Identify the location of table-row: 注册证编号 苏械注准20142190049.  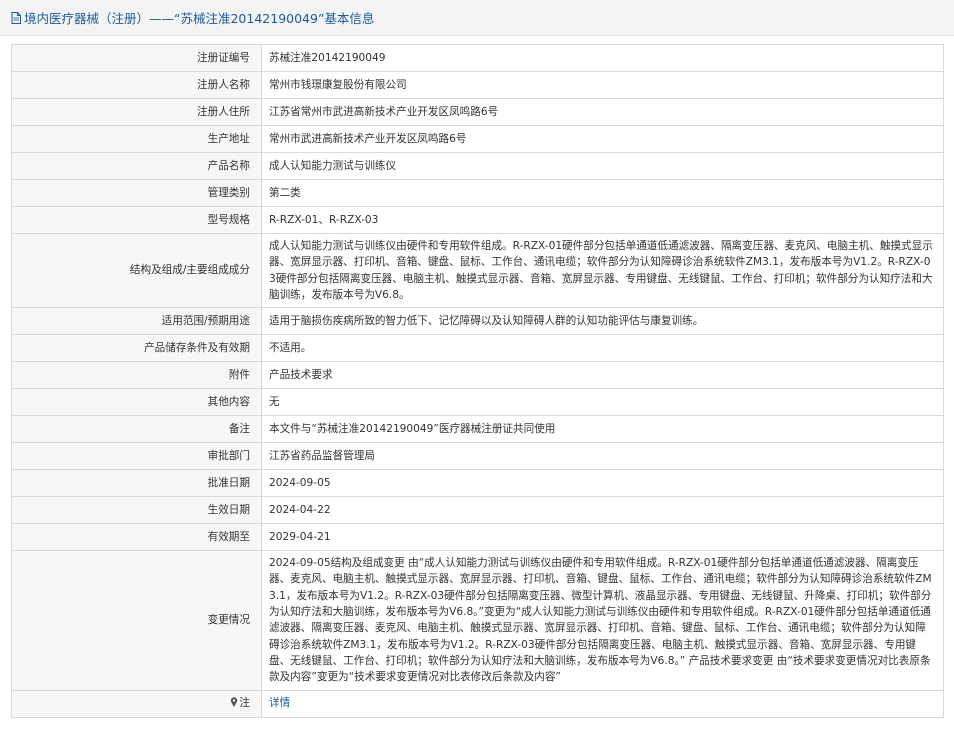
(477, 58).